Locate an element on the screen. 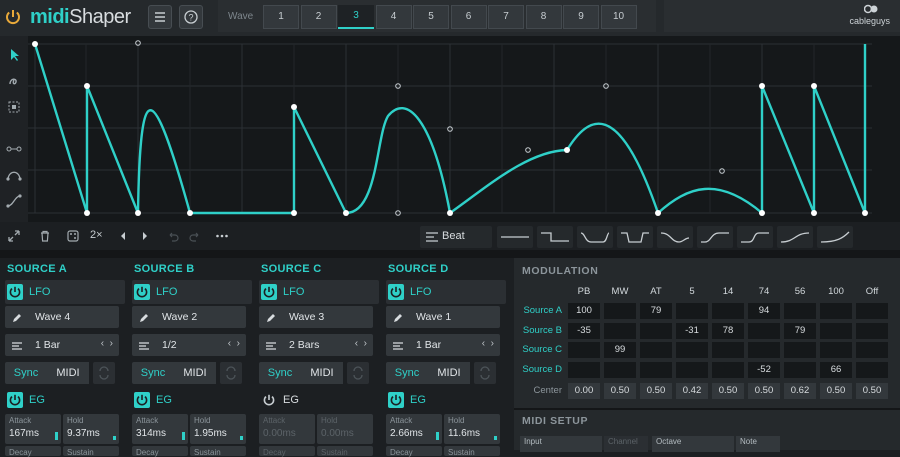 The image size is (900, 457). center-value: 0.42 is located at coordinates (692, 391).